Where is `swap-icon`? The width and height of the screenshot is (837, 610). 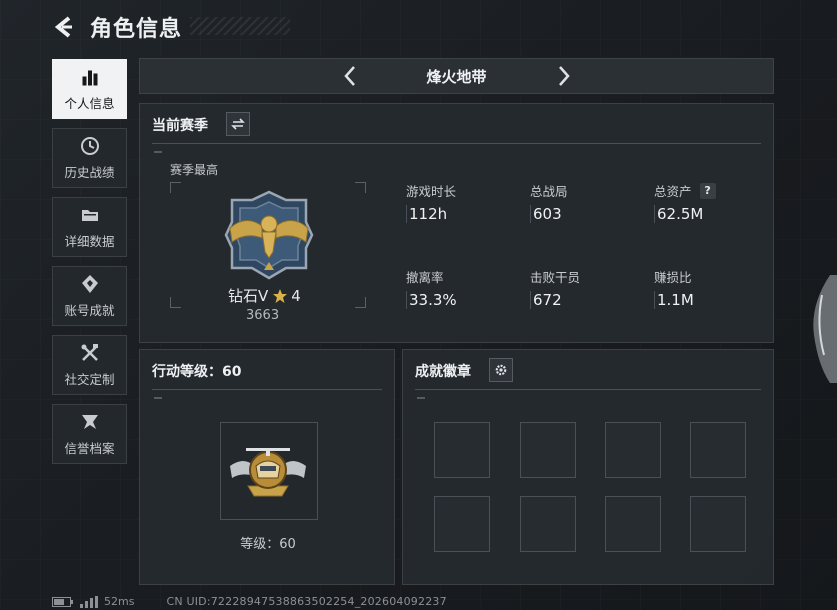 swap-icon is located at coordinates (238, 124).